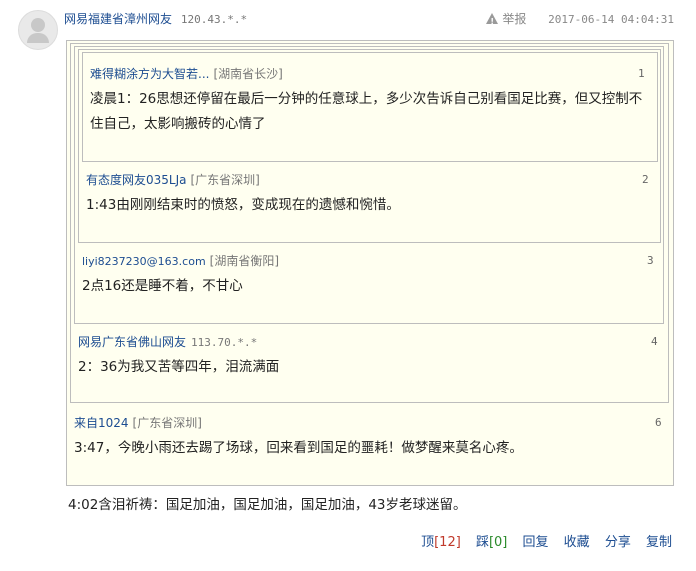 Image resolution: width=696 pixels, height=571 pixels. I want to click on up-vote-label: 顶, so click(428, 542).